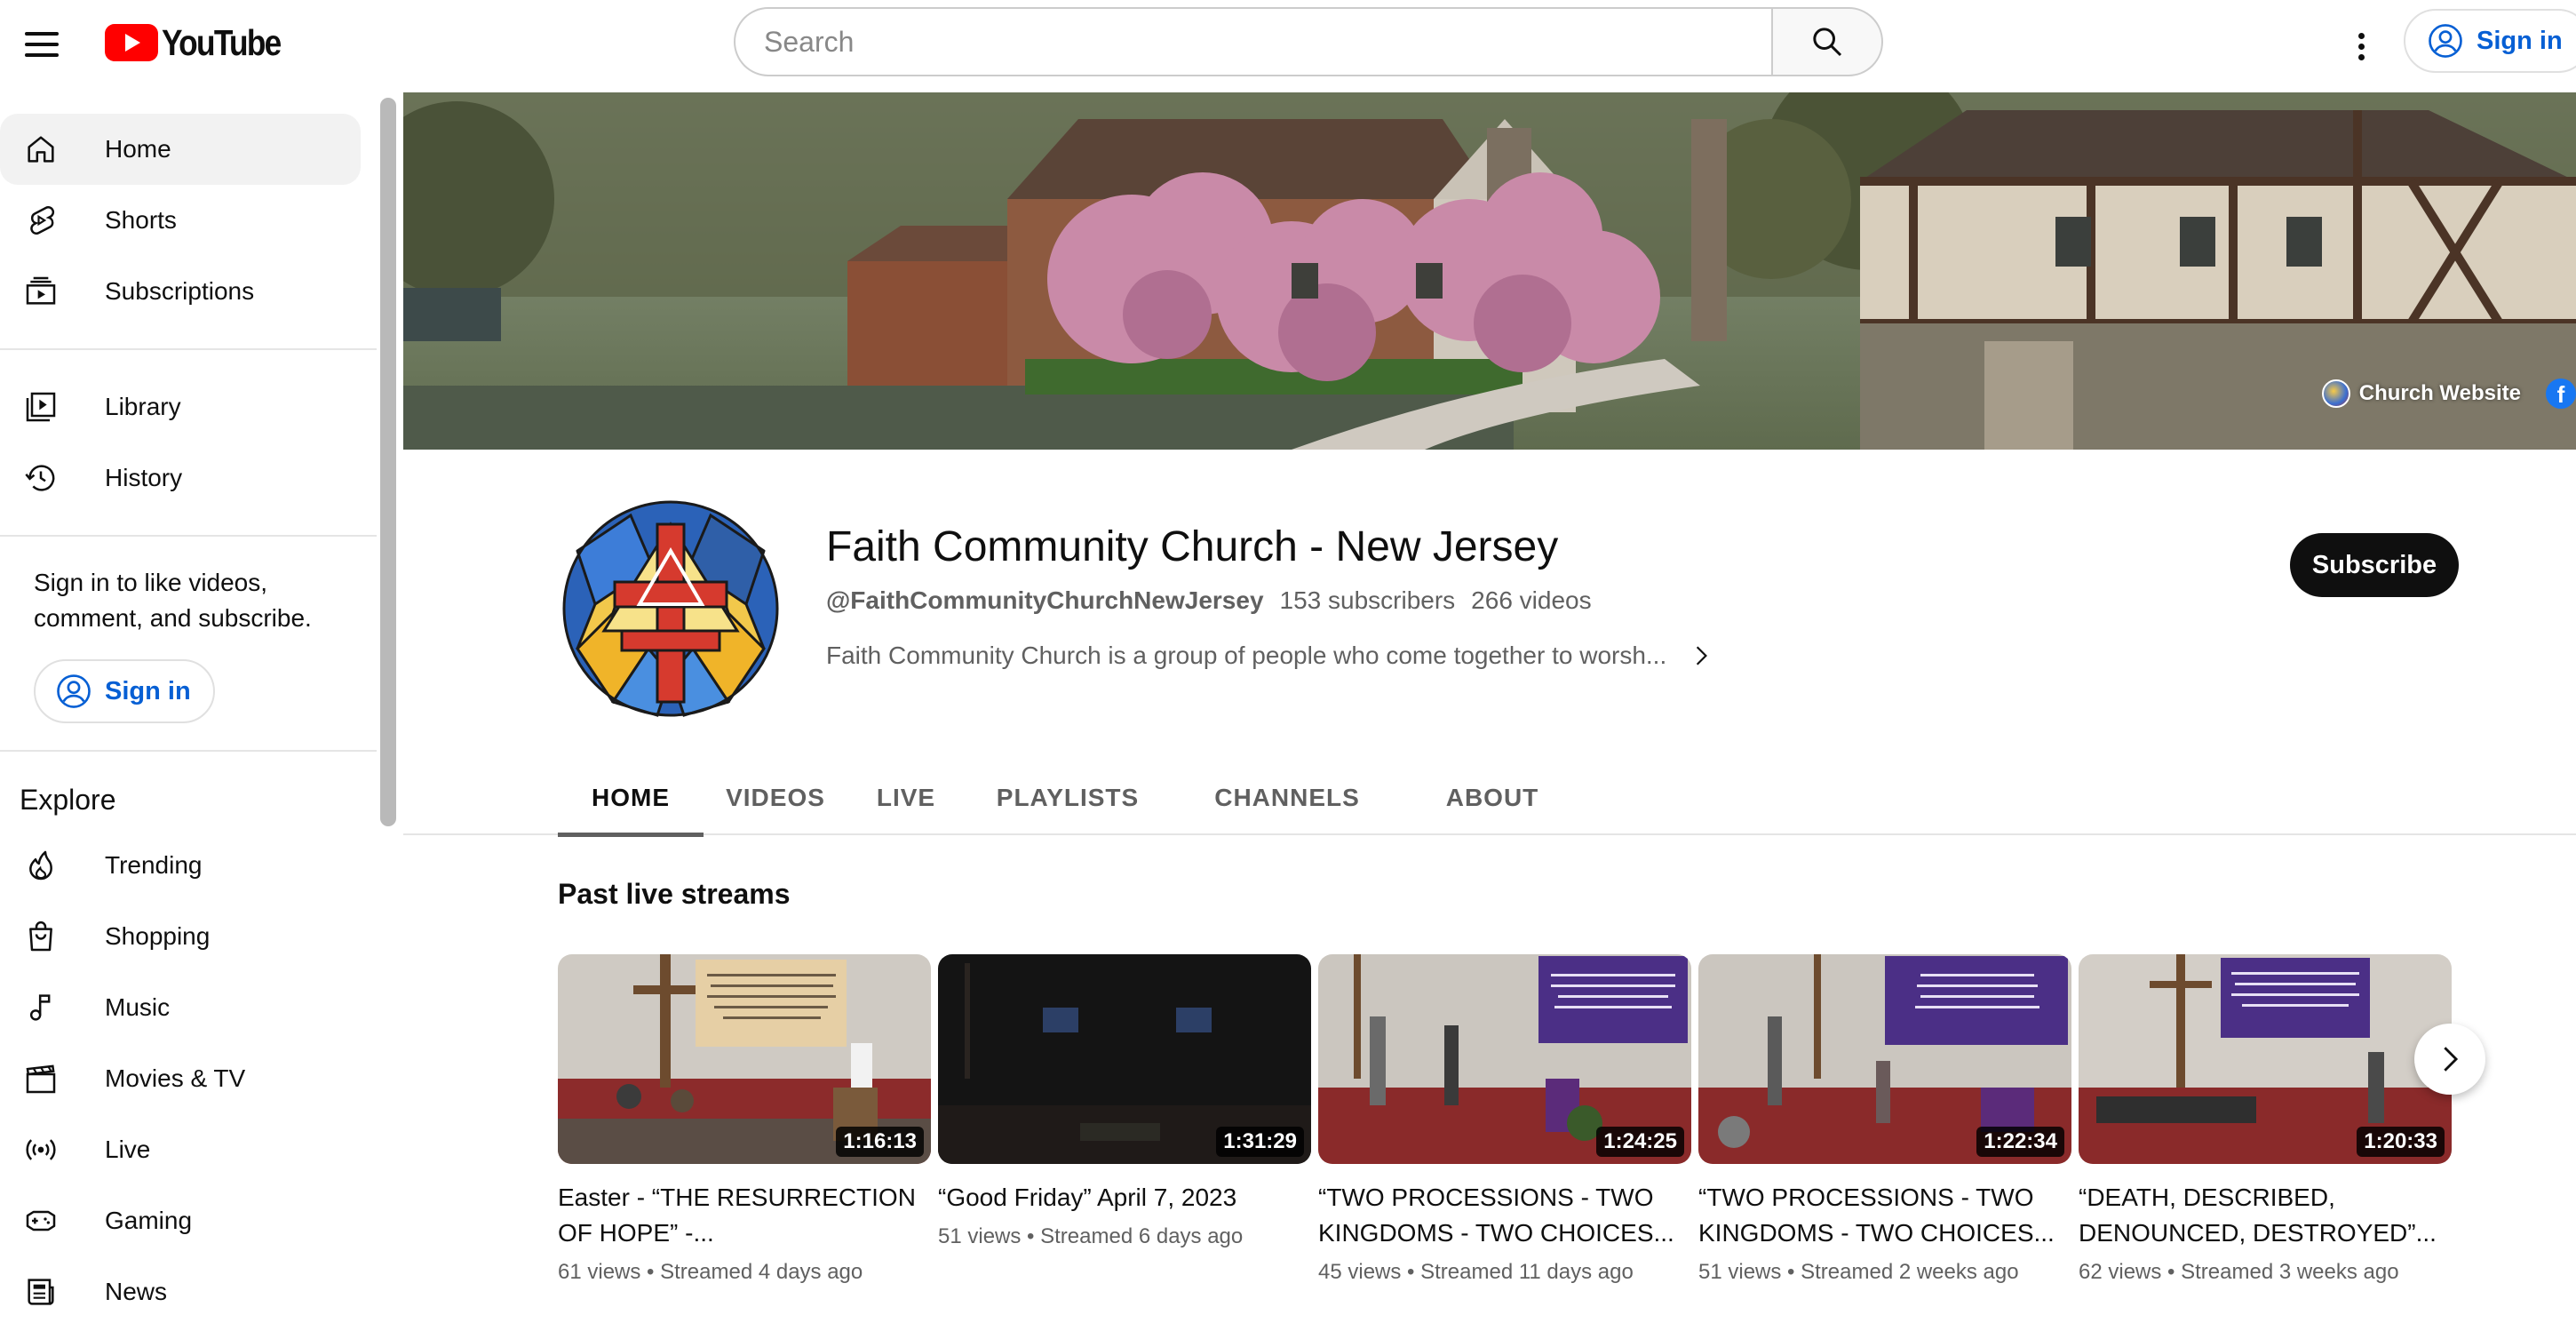 The image size is (2576, 1331). What do you see at coordinates (1287, 798) in the screenshot?
I see `tab-channels: CHANNELS` at bounding box center [1287, 798].